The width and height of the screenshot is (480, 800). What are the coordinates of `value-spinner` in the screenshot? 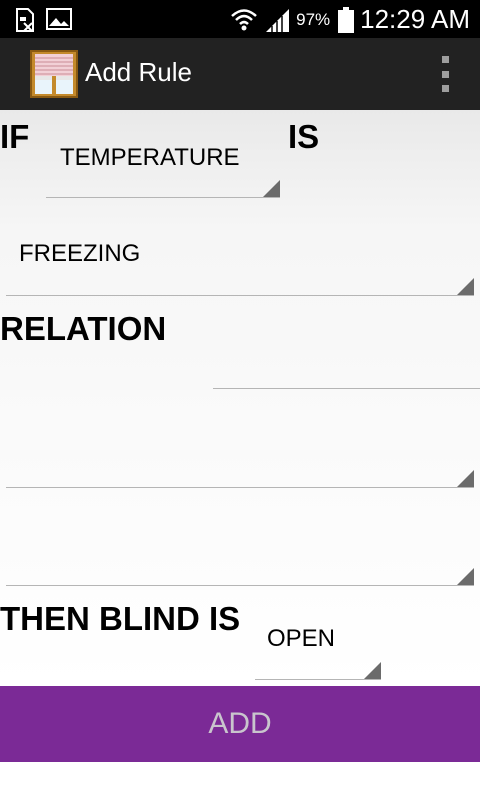 It's located at (240, 454).